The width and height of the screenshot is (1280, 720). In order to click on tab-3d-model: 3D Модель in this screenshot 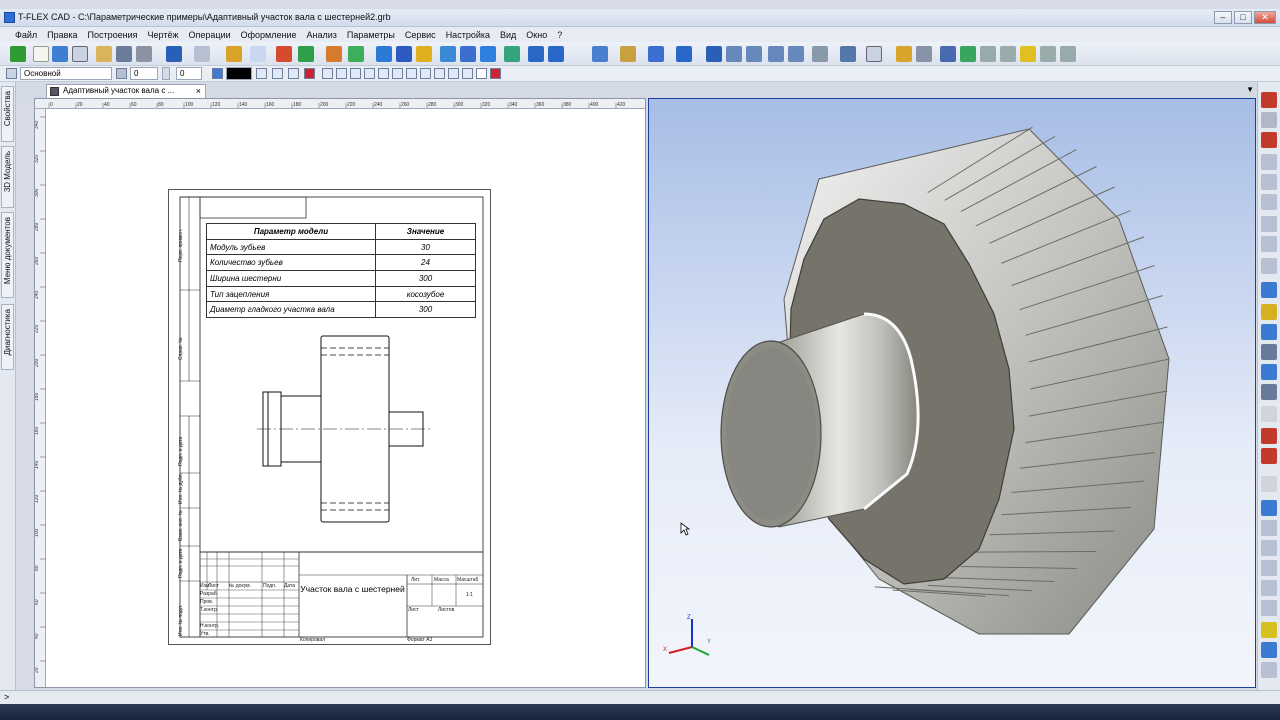, I will do `click(7, 177)`.